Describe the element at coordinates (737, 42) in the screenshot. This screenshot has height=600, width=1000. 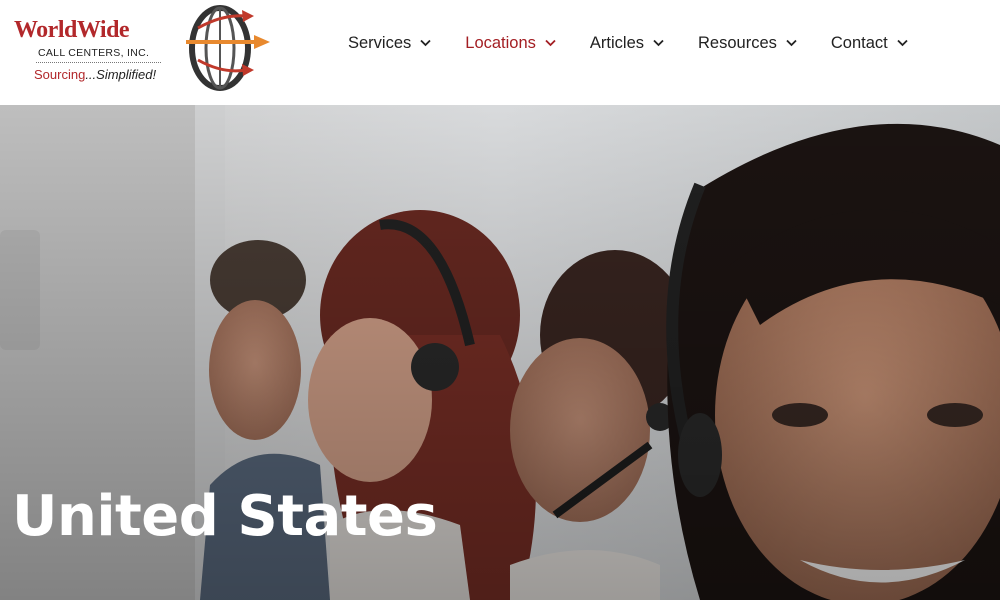
I see `nav-item-label: Resources` at that location.